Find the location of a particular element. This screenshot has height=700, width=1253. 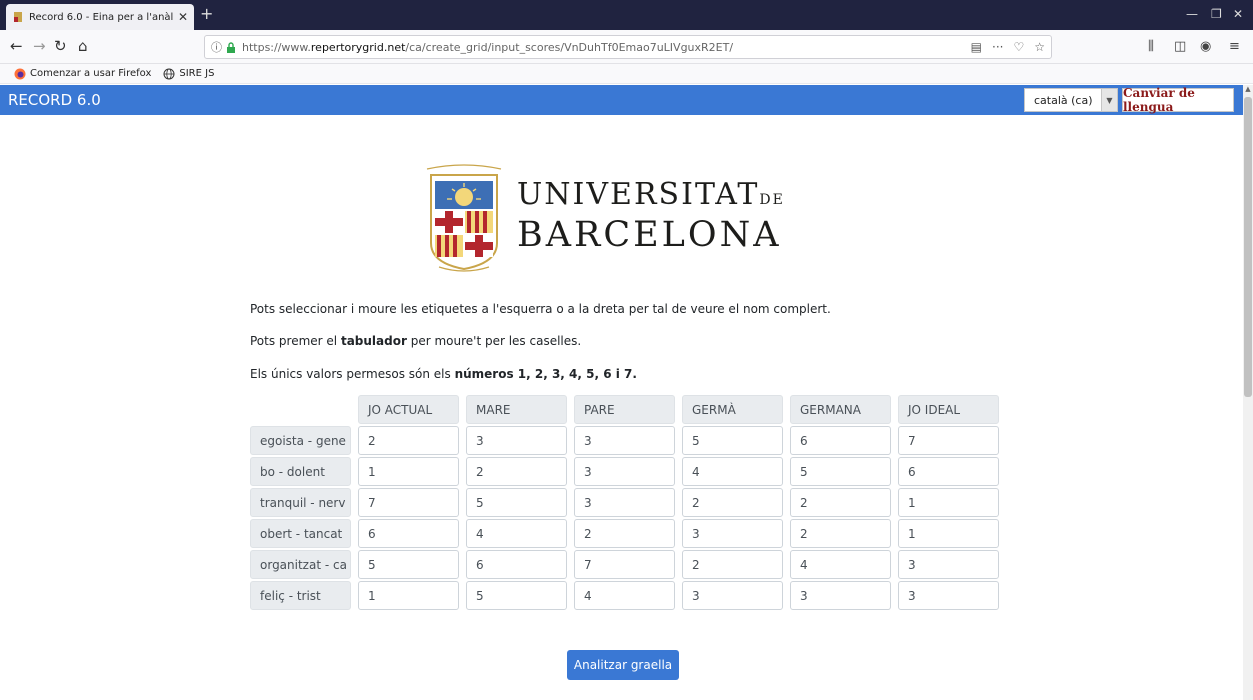

browser-tab: Record 6.0 - Eina per a l'anàlisi ✕ is located at coordinates (100, 17).